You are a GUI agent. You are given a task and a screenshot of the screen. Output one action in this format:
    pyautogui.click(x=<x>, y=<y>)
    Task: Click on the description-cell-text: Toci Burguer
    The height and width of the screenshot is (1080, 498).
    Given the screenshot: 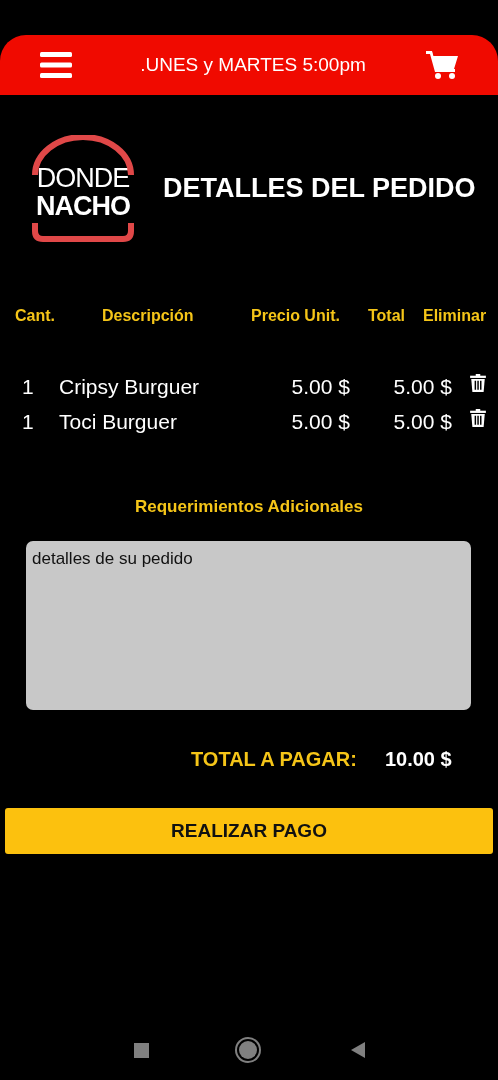 What is the action you would take?
    pyautogui.click(x=118, y=421)
    